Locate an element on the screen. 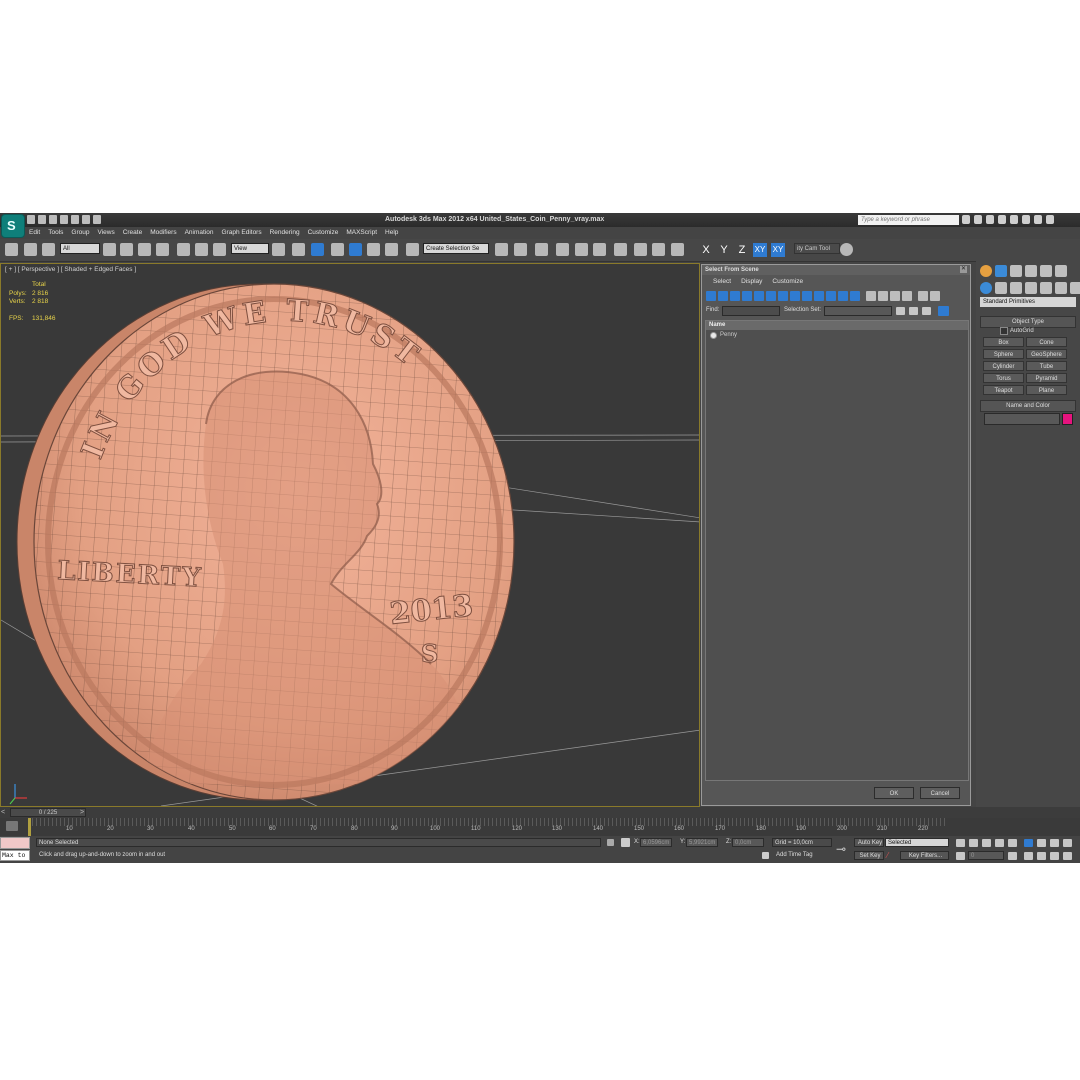 This screenshot has width=1080, height=1080. hierarchy-tab-icon is located at coordinates (1016, 271).